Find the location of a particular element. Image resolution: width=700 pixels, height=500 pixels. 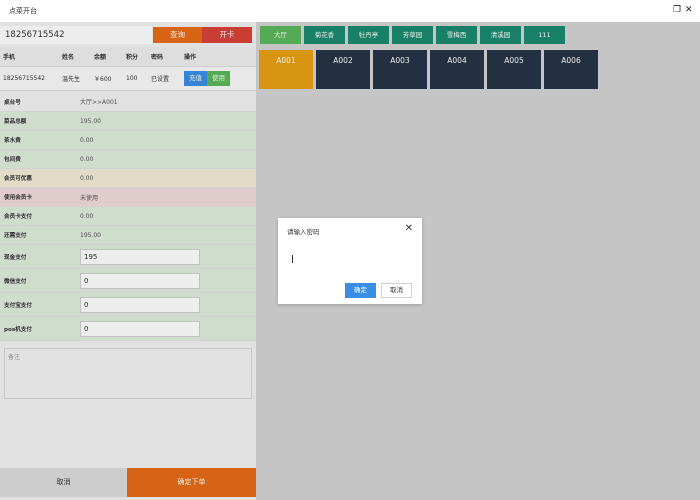

window-title: 点菜开台 is located at coordinates (23, 11).